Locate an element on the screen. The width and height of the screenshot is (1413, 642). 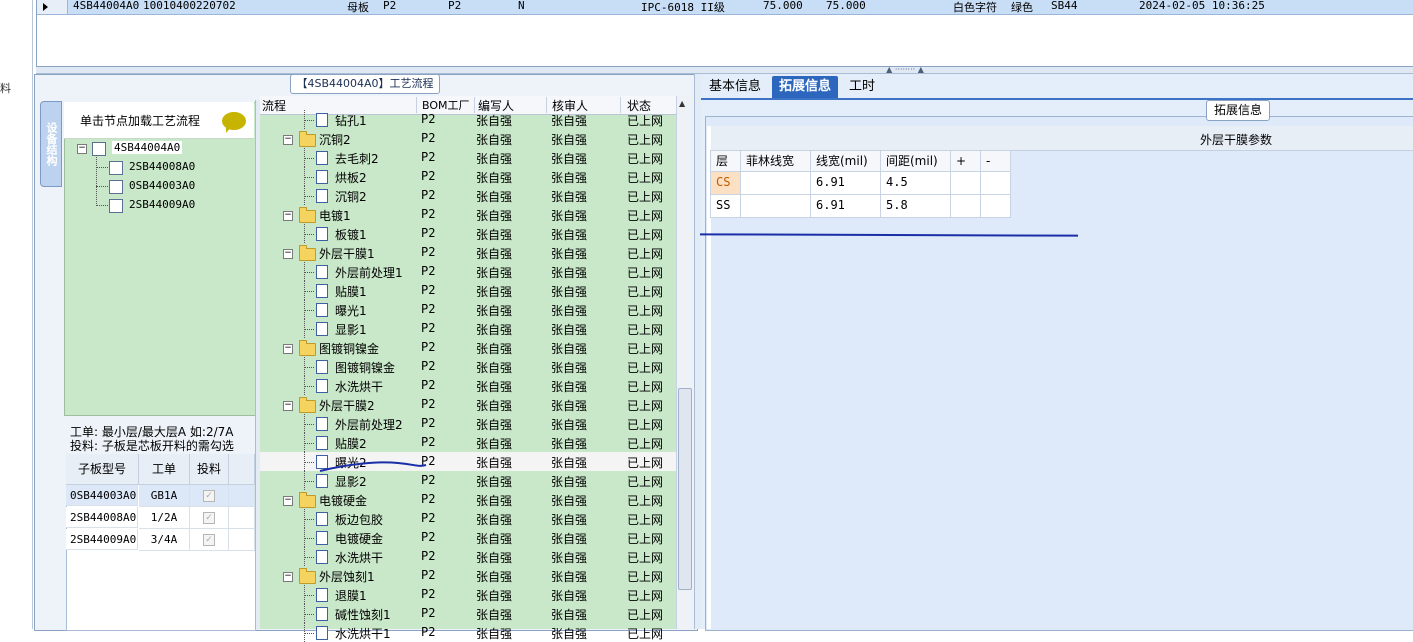
process-step-name: 显影1 is located at coordinates (351, 329).